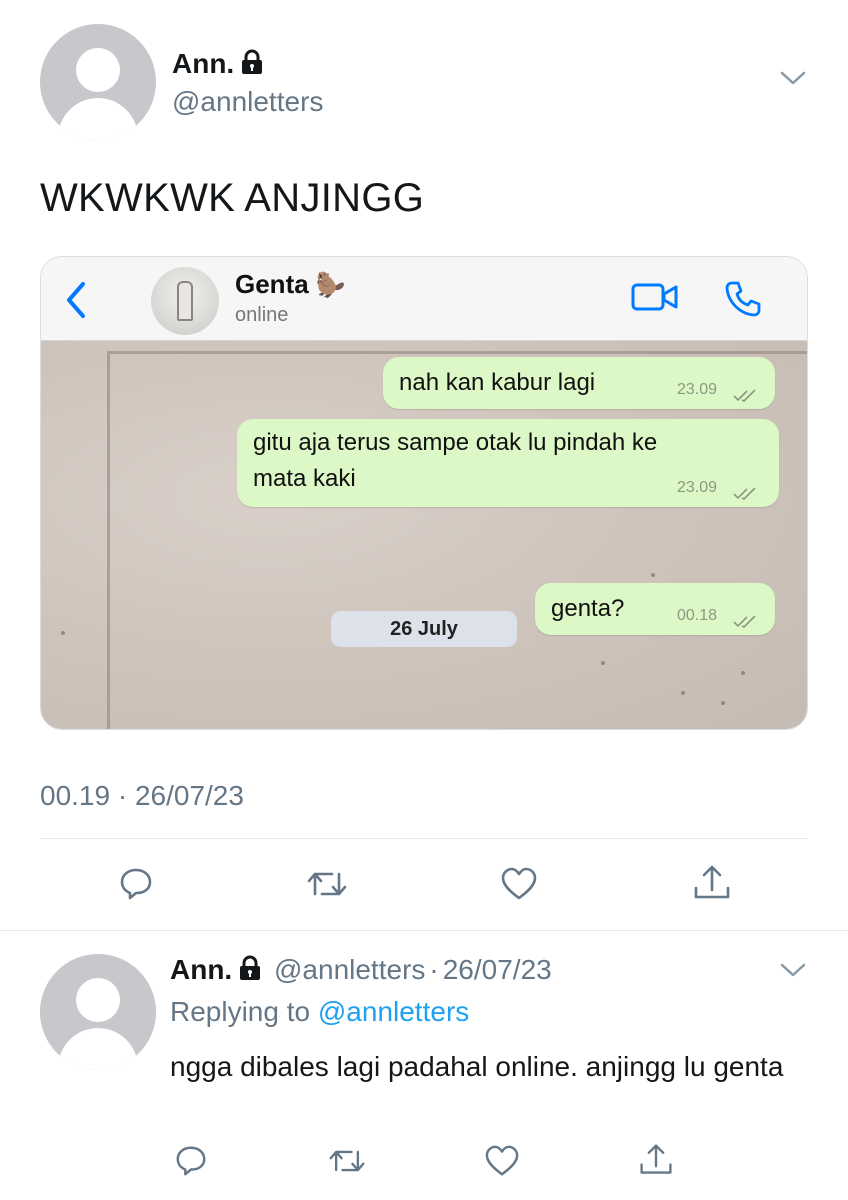 This screenshot has width=848, height=1200. I want to click on message-text: genta?, so click(588, 608).